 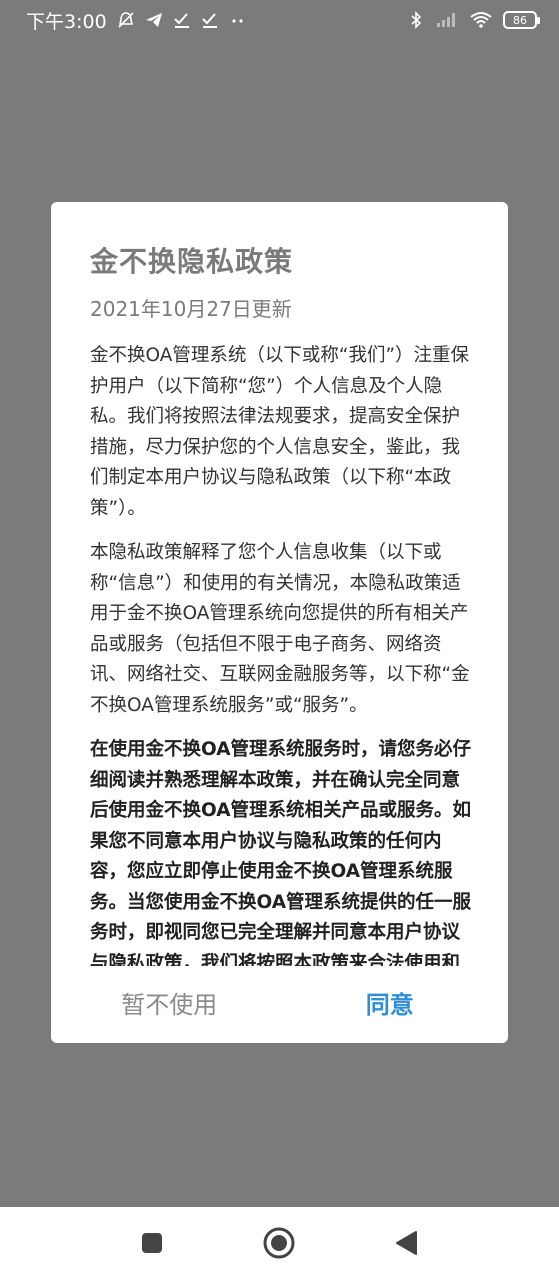 I want to click on telegram-icon, so click(x=154, y=20).